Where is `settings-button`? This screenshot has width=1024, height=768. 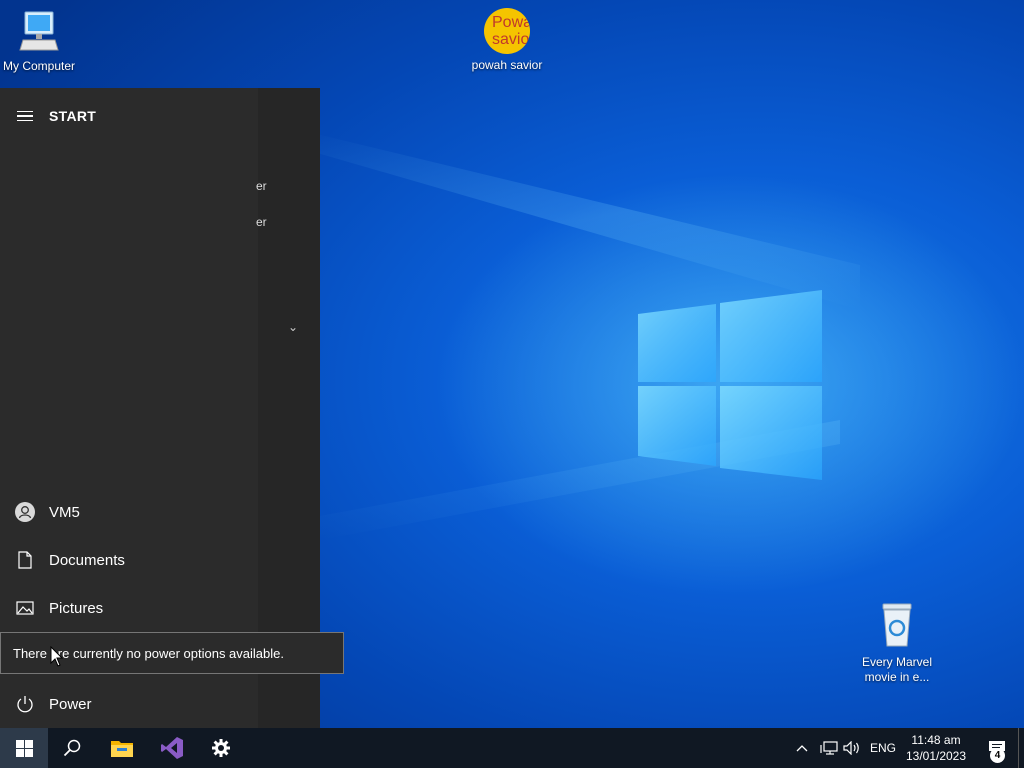 settings-button is located at coordinates (221, 748).